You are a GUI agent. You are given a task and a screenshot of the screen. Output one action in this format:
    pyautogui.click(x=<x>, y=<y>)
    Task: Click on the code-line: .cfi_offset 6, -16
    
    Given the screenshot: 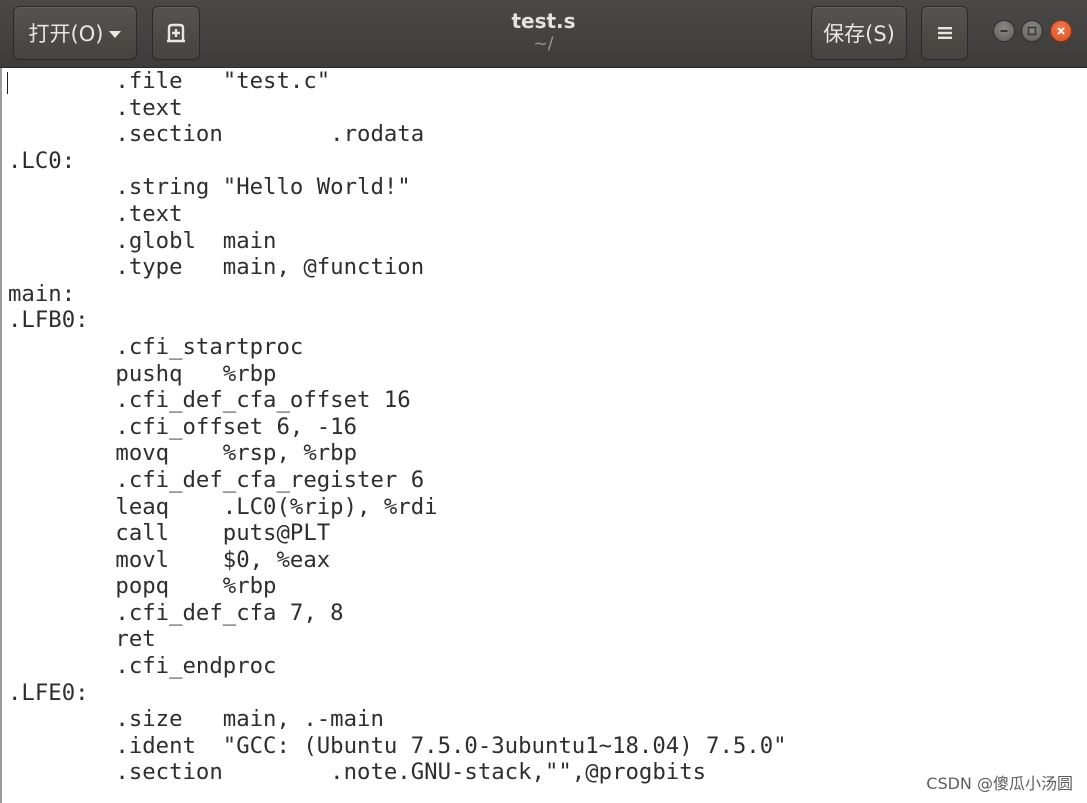 What is the action you would take?
    pyautogui.click(x=183, y=426)
    